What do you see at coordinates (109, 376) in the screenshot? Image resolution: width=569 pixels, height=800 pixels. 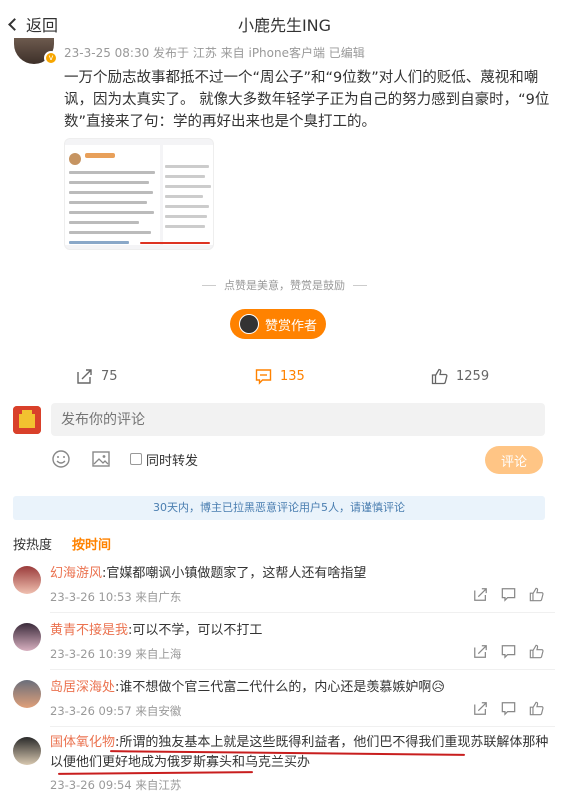 I see `repost-count: 75` at bounding box center [109, 376].